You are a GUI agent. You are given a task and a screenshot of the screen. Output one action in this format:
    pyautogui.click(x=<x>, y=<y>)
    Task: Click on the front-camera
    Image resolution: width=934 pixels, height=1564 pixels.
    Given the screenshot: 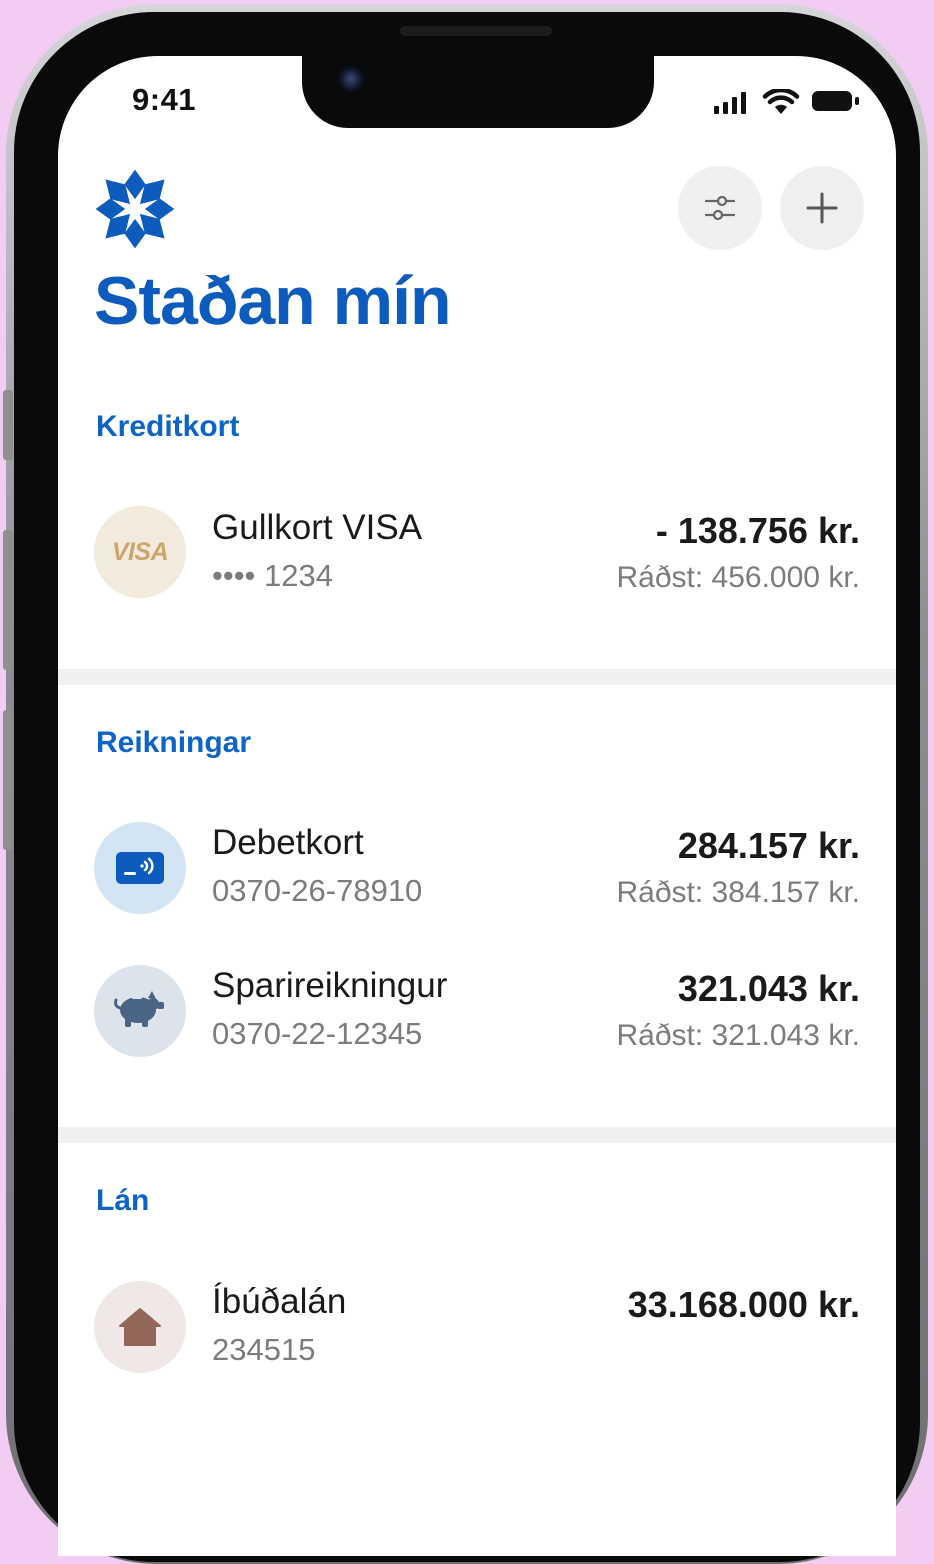 What is the action you would take?
    pyautogui.click(x=351, y=79)
    